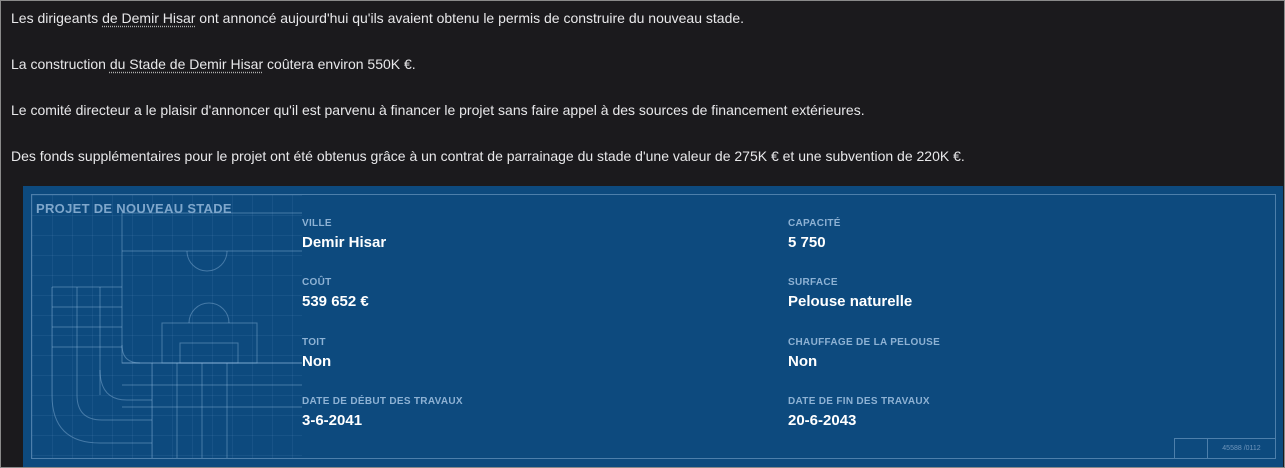 The width and height of the screenshot is (1285, 468). I want to click on start-date-label: DATE DE DÉBUT DES TRAVAUX, so click(382, 401).